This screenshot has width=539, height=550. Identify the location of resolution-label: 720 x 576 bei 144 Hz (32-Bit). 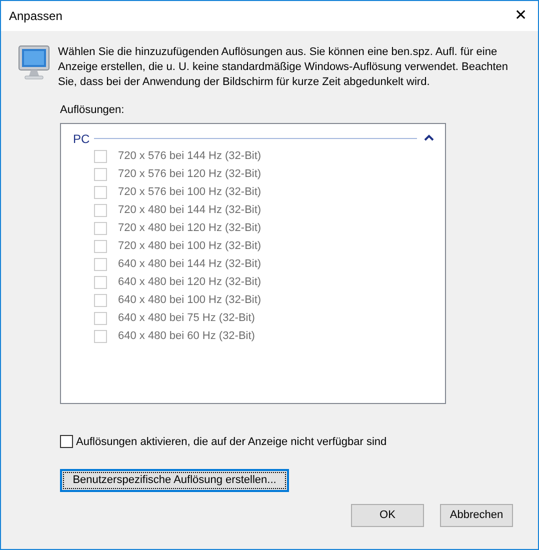
(190, 156).